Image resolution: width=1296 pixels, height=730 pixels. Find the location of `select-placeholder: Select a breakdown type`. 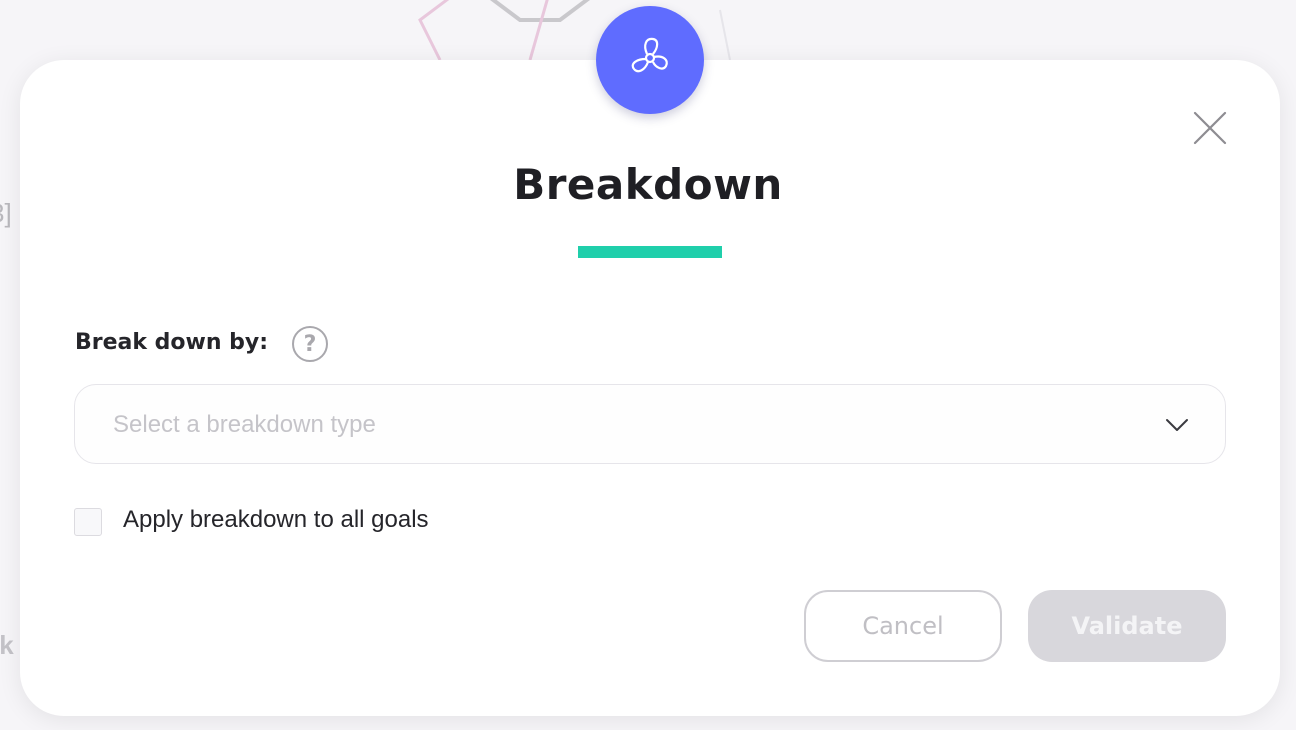

select-placeholder: Select a breakdown type is located at coordinates (244, 424).